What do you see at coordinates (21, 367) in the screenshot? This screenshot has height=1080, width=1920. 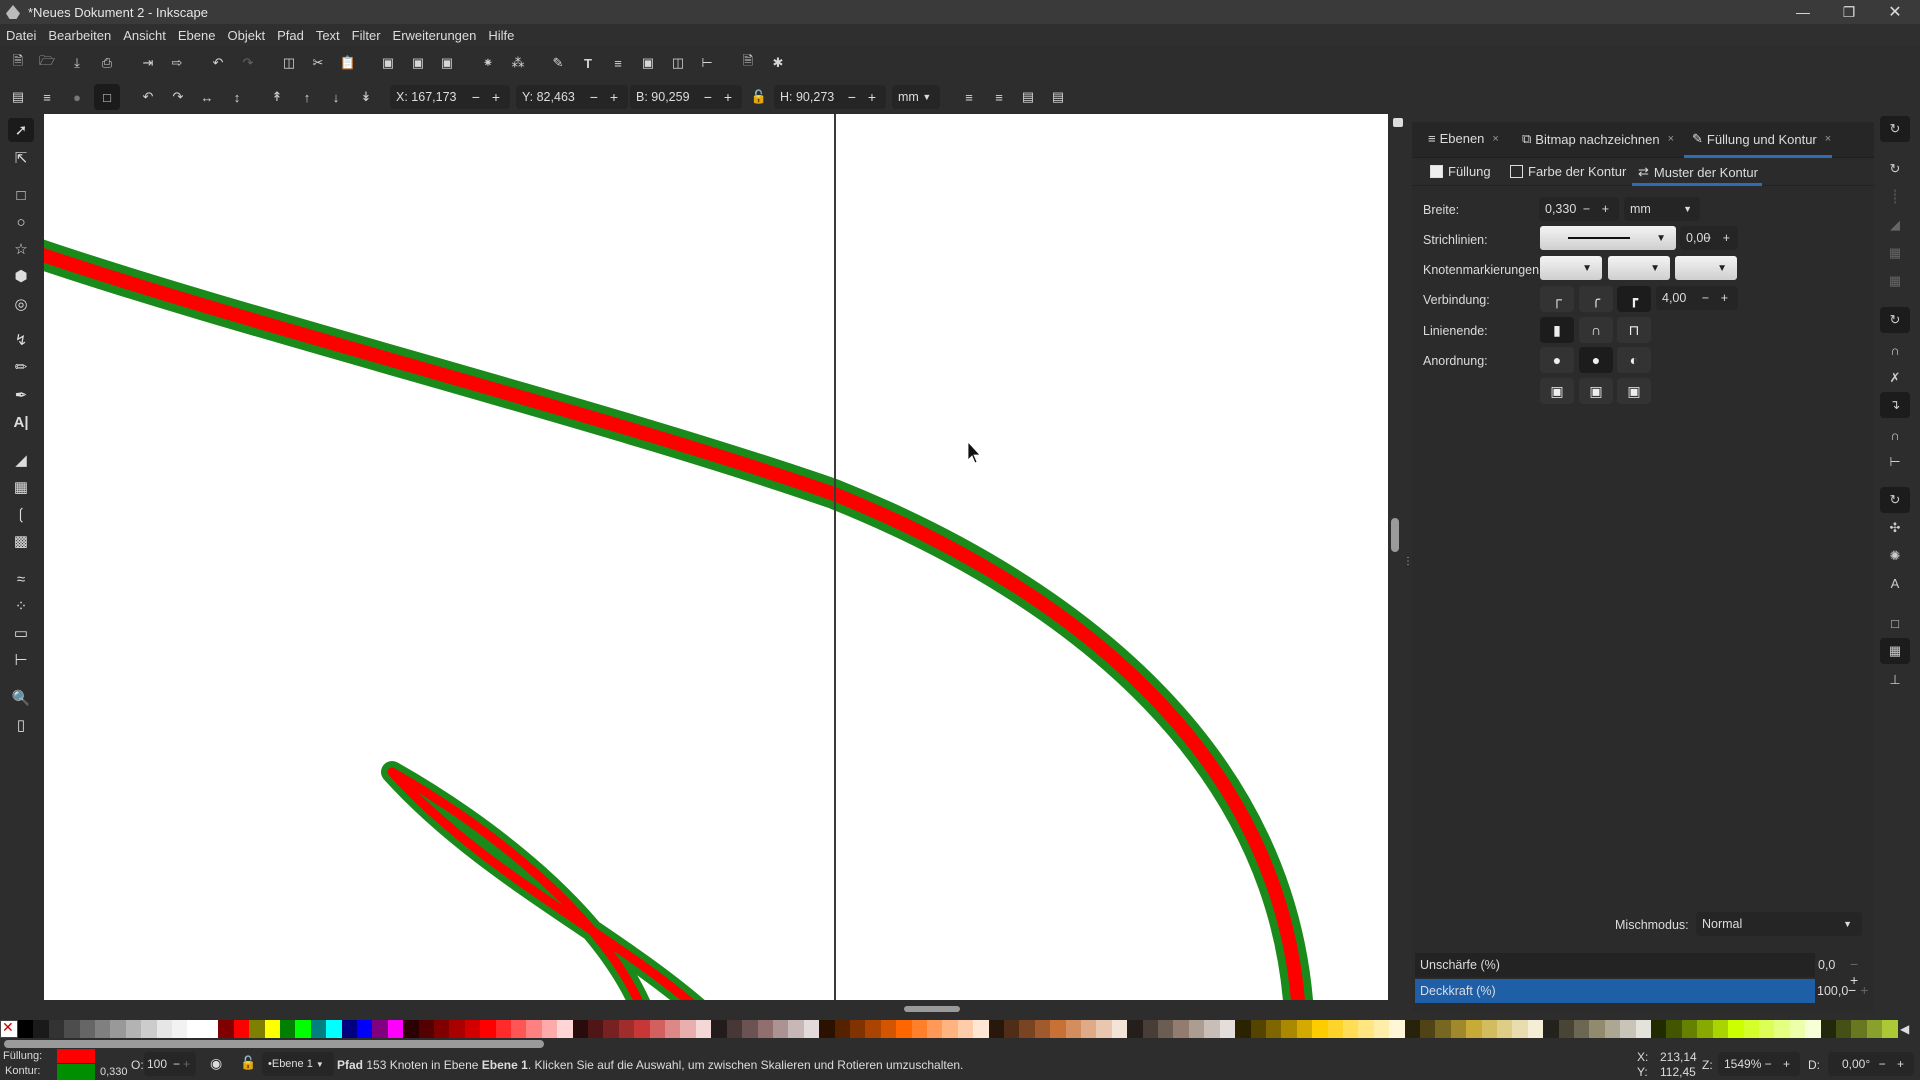 I see `pencil-tool-icon: ✏` at bounding box center [21, 367].